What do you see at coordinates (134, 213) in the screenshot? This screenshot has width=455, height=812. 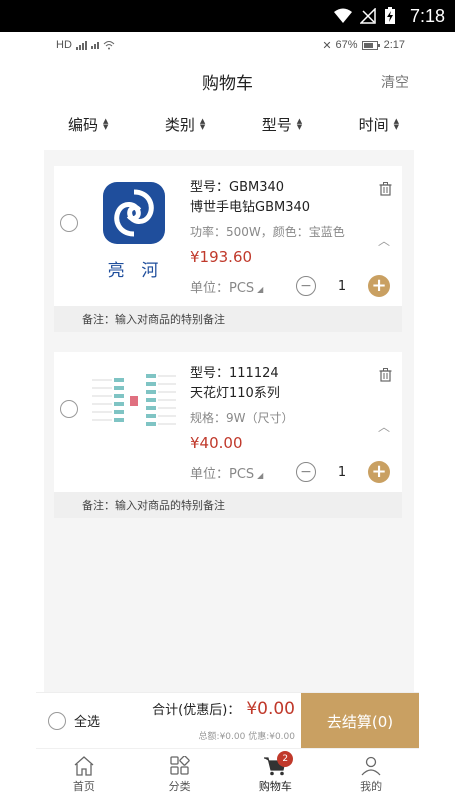 I see `brand-logo-icon` at bounding box center [134, 213].